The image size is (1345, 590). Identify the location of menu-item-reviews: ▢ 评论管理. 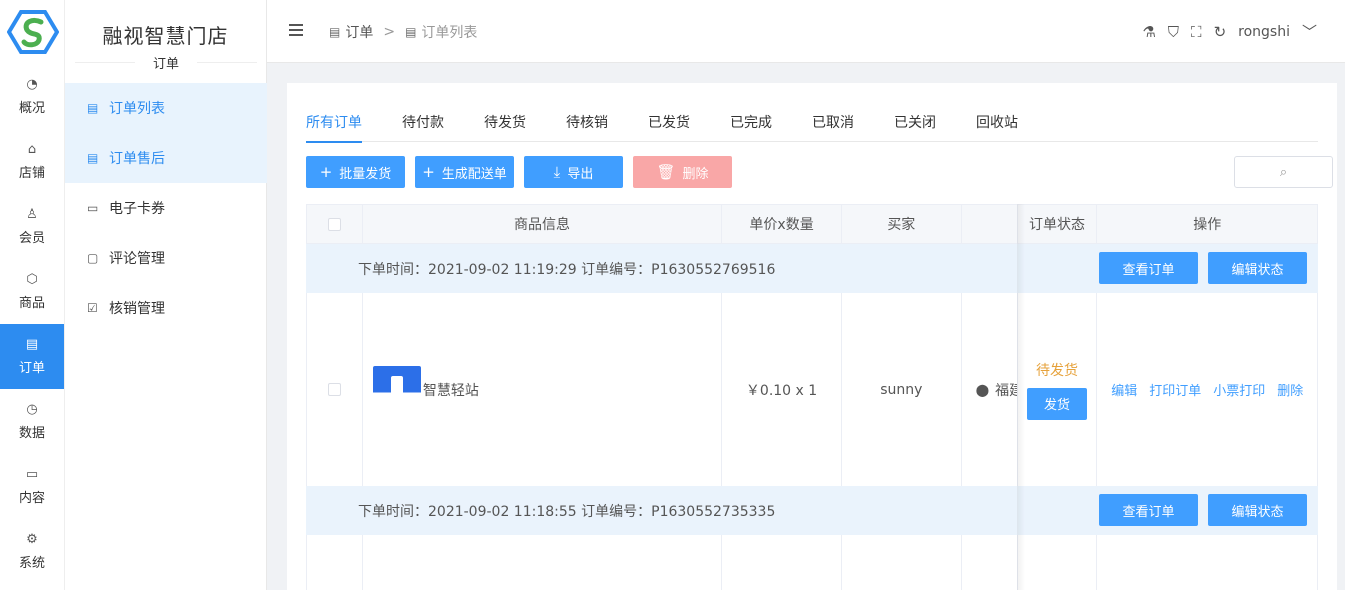
(166, 258).